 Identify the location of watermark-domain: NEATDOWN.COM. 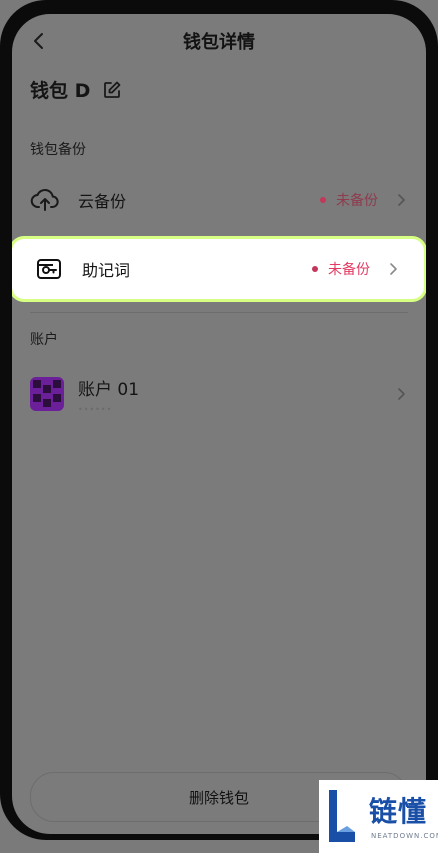
(404, 836).